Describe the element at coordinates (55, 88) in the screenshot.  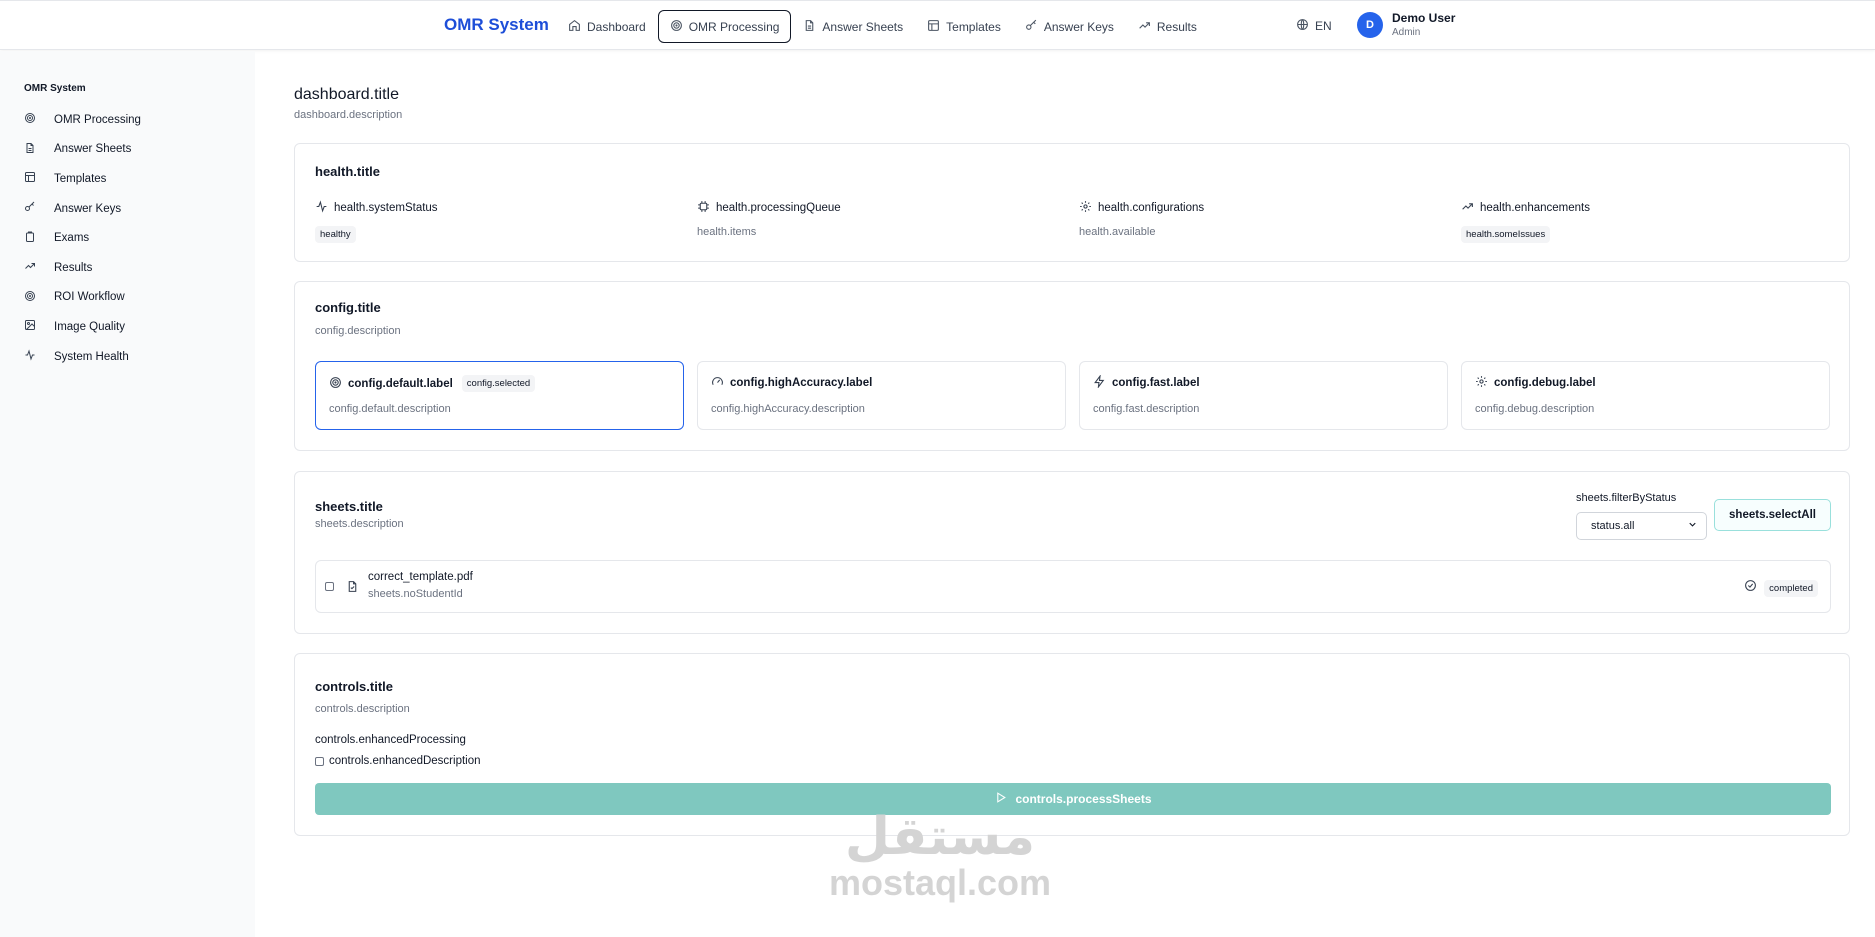
I see `sidebar-title: OMR System` at that location.